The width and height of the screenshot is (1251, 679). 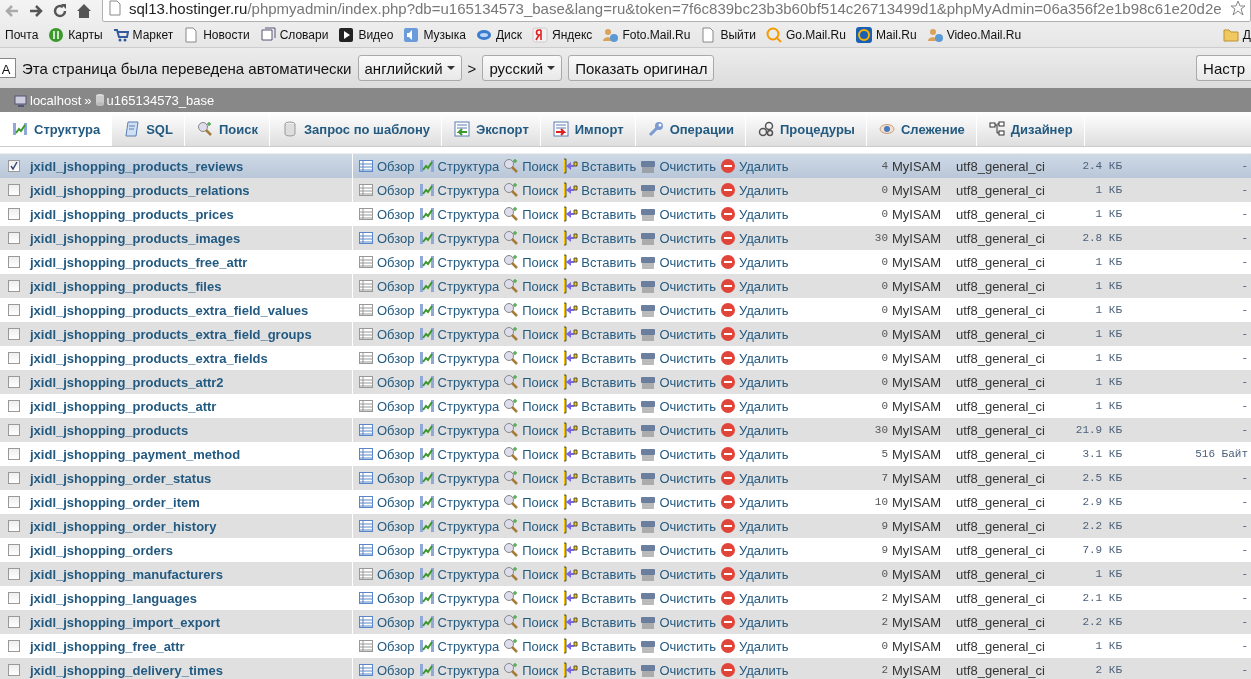 What do you see at coordinates (641, 68) in the screenshot?
I see `show-original-button: Показать оригинал` at bounding box center [641, 68].